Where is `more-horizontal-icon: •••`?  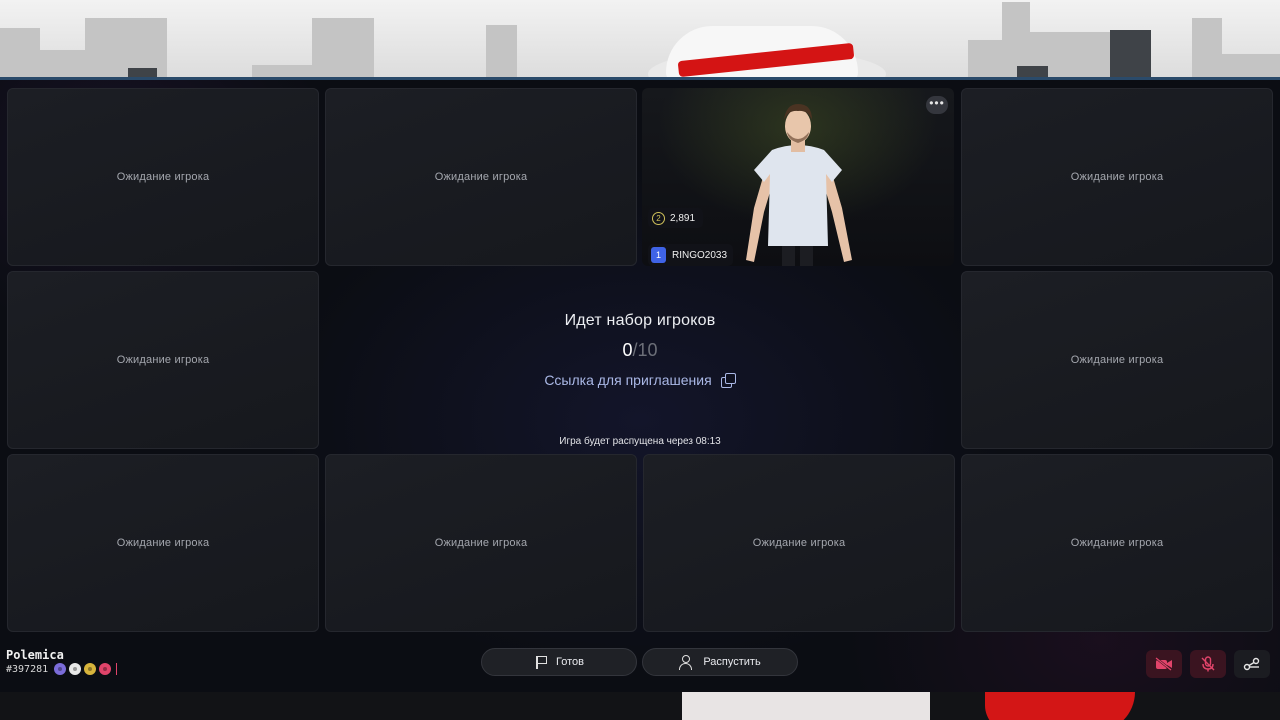 more-horizontal-icon: ••• is located at coordinates (937, 103).